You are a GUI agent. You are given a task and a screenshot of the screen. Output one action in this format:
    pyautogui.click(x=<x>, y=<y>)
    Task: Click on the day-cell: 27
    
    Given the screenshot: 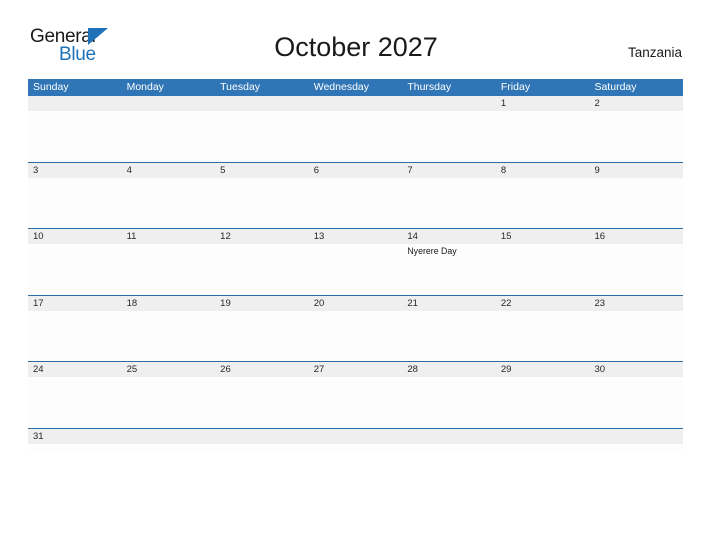 What is the action you would take?
    pyautogui.click(x=356, y=369)
    